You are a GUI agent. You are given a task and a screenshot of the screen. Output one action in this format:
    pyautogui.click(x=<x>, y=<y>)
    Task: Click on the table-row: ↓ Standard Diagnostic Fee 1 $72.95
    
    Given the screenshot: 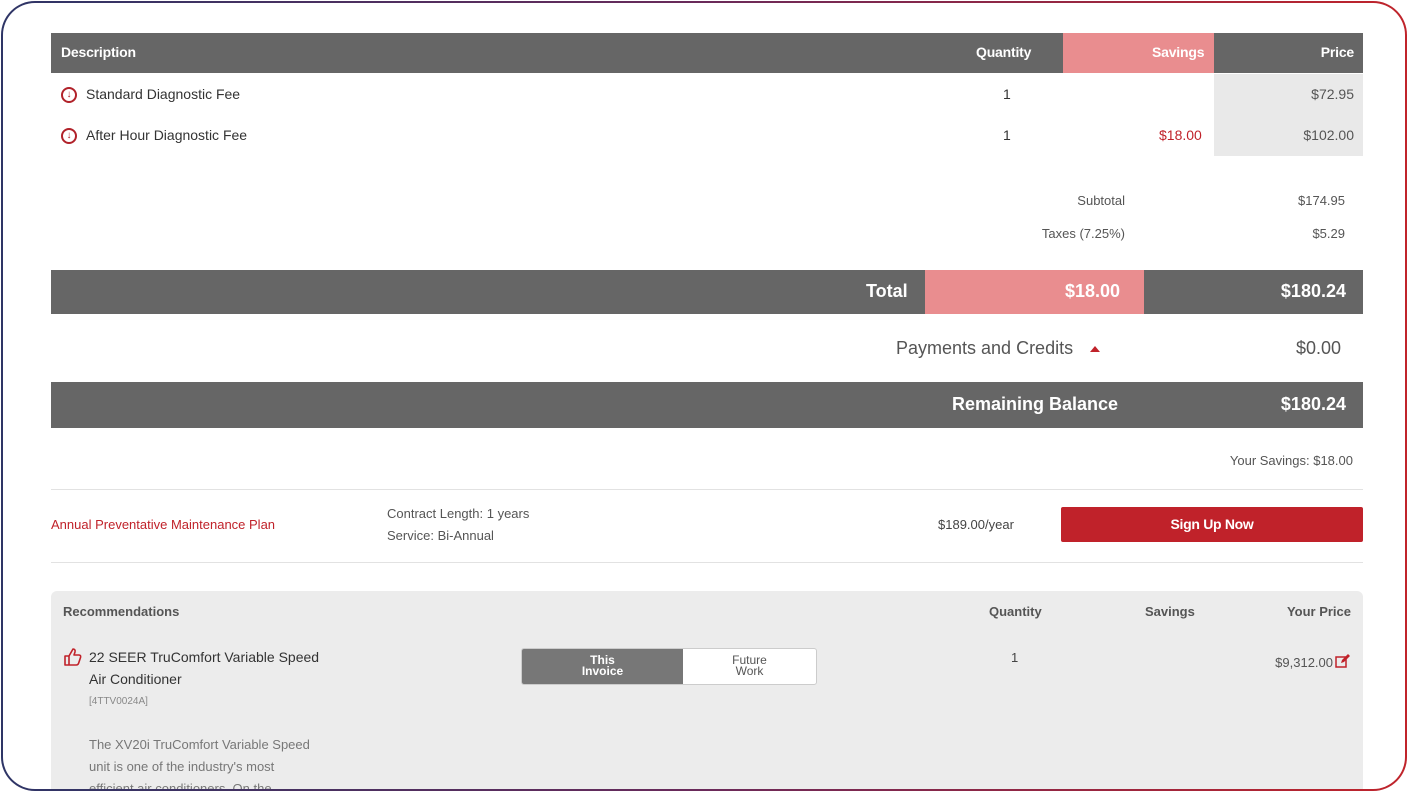 What is the action you would take?
    pyautogui.click(x=707, y=94)
    